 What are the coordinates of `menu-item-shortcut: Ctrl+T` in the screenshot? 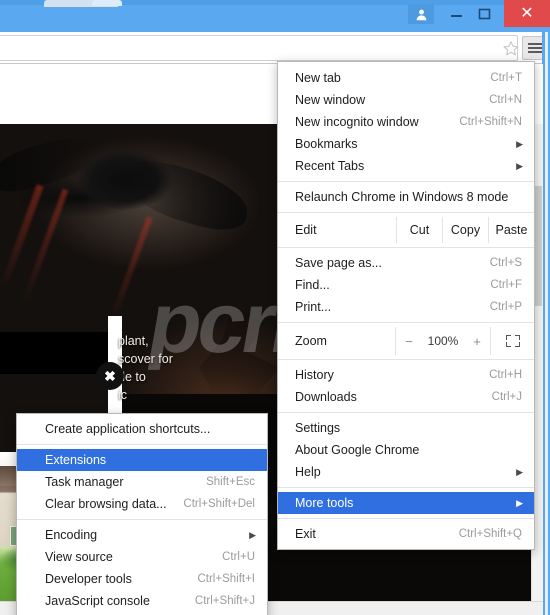 It's located at (506, 78).